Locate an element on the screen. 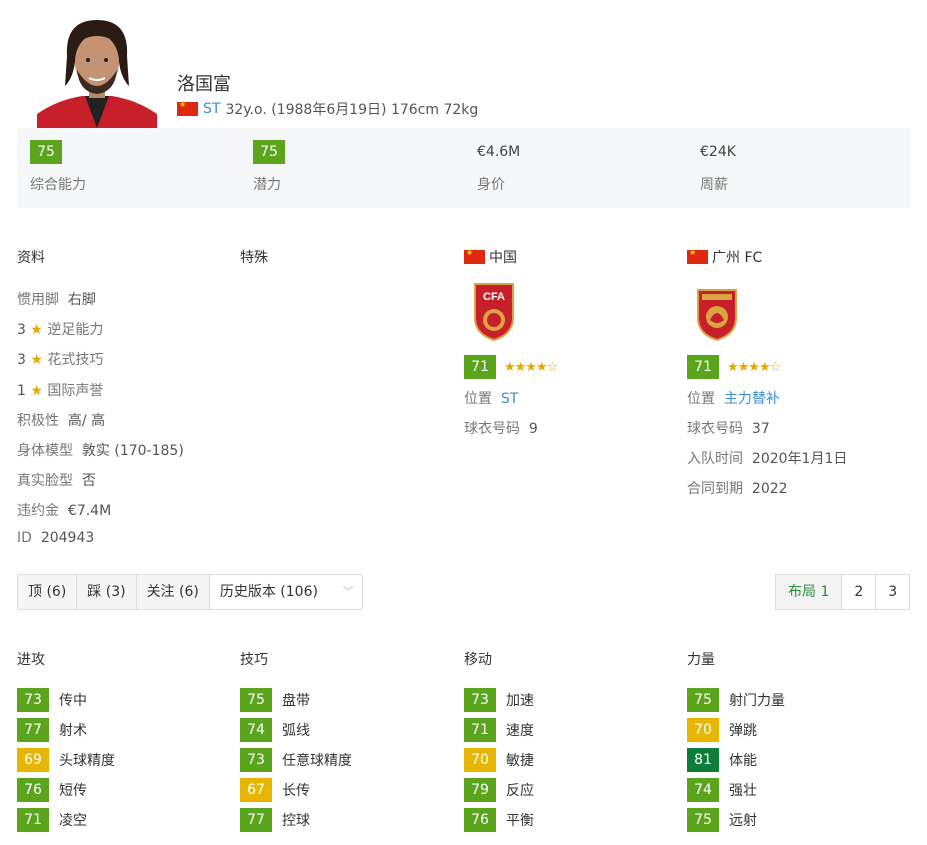 Image resolution: width=927 pixels, height=845 pixels. power-list: 75 射门力量 70 弹跳 81 体能 74 强壮 75 远射 is located at coordinates (736, 763).